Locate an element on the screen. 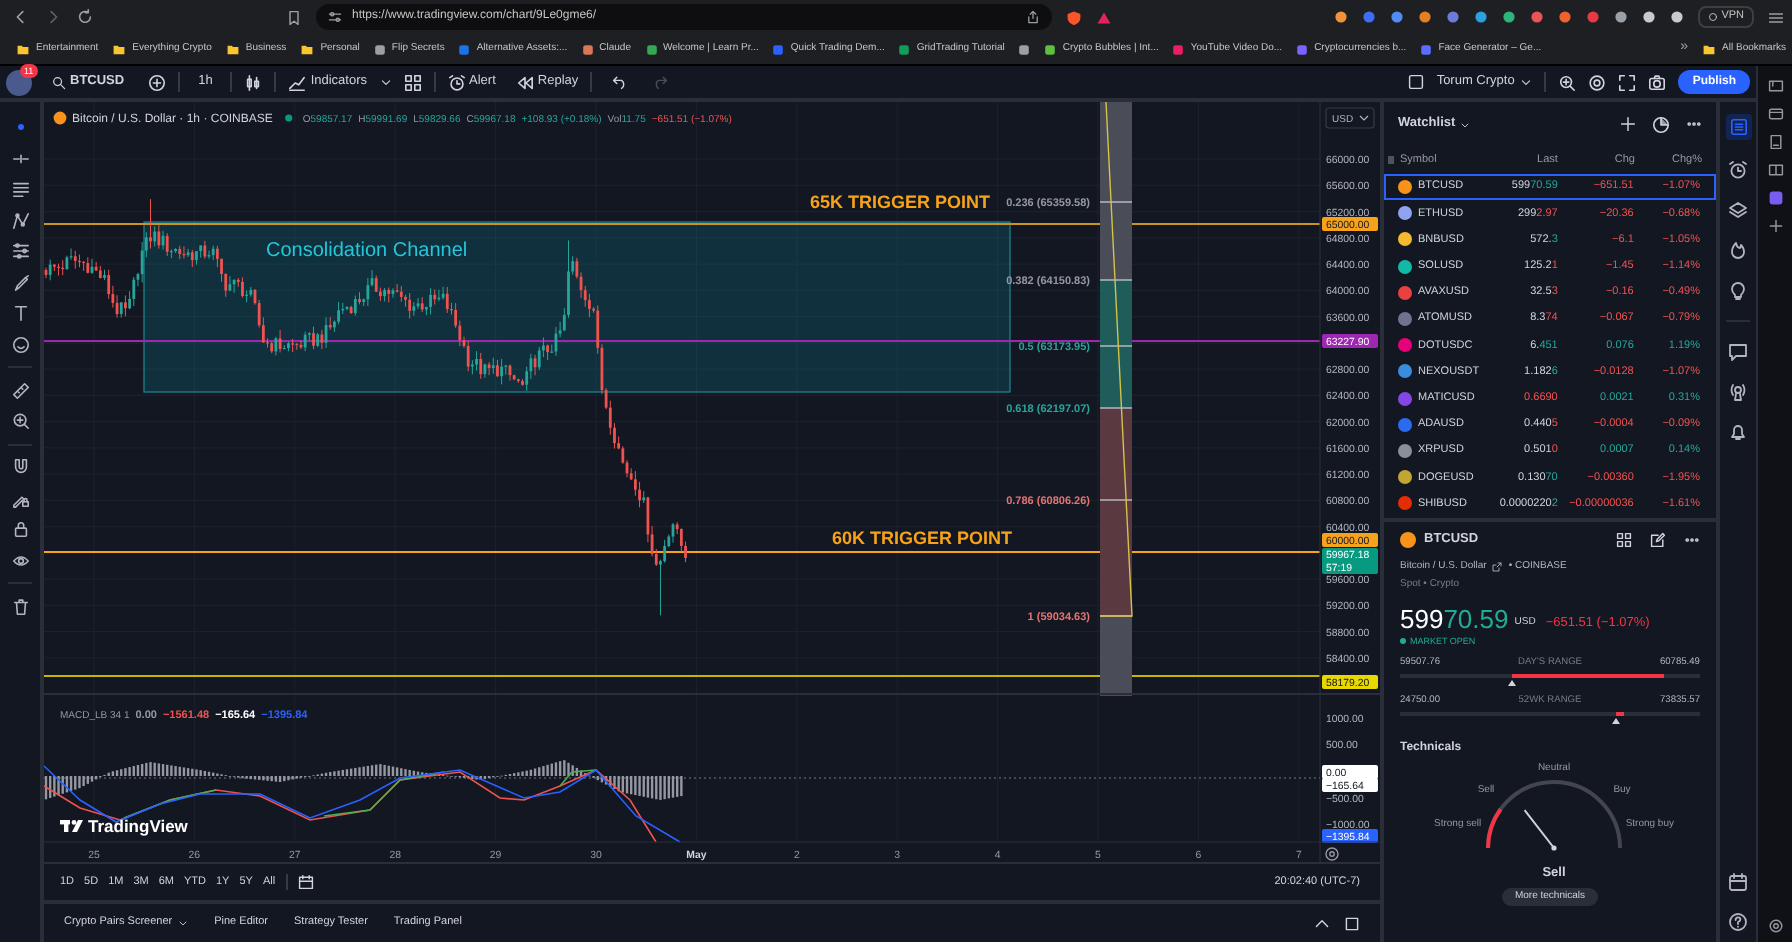 This screenshot has width=1792, height=942. trigger-label: 65K TRIGGER POINT is located at coordinates (900, 202).